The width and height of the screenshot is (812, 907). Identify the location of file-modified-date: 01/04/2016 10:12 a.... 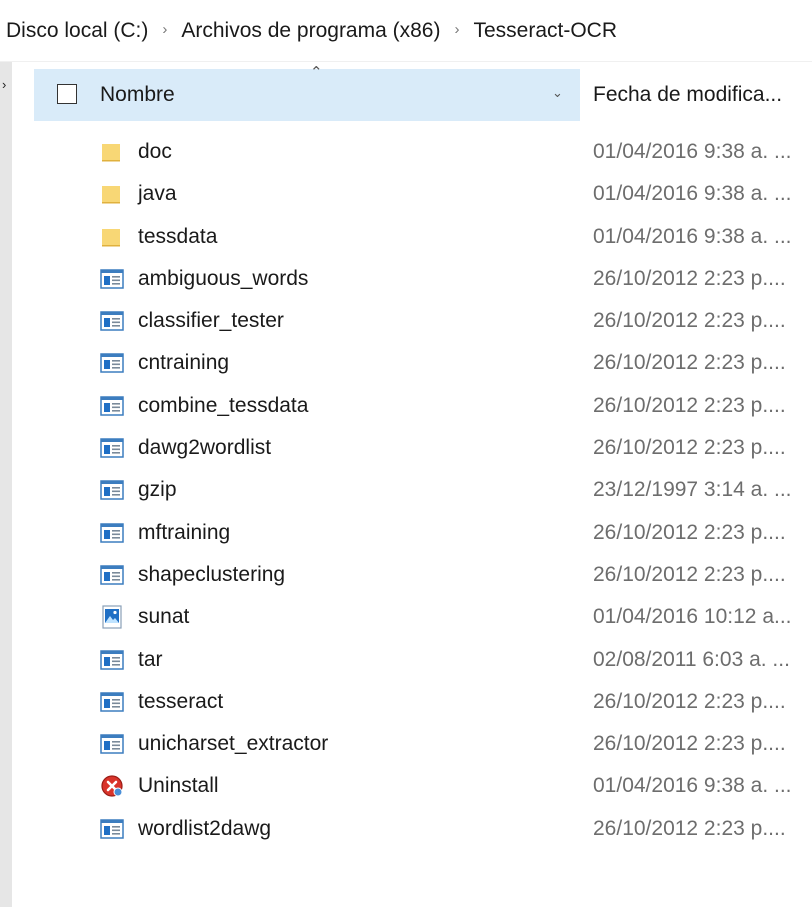
(692, 617).